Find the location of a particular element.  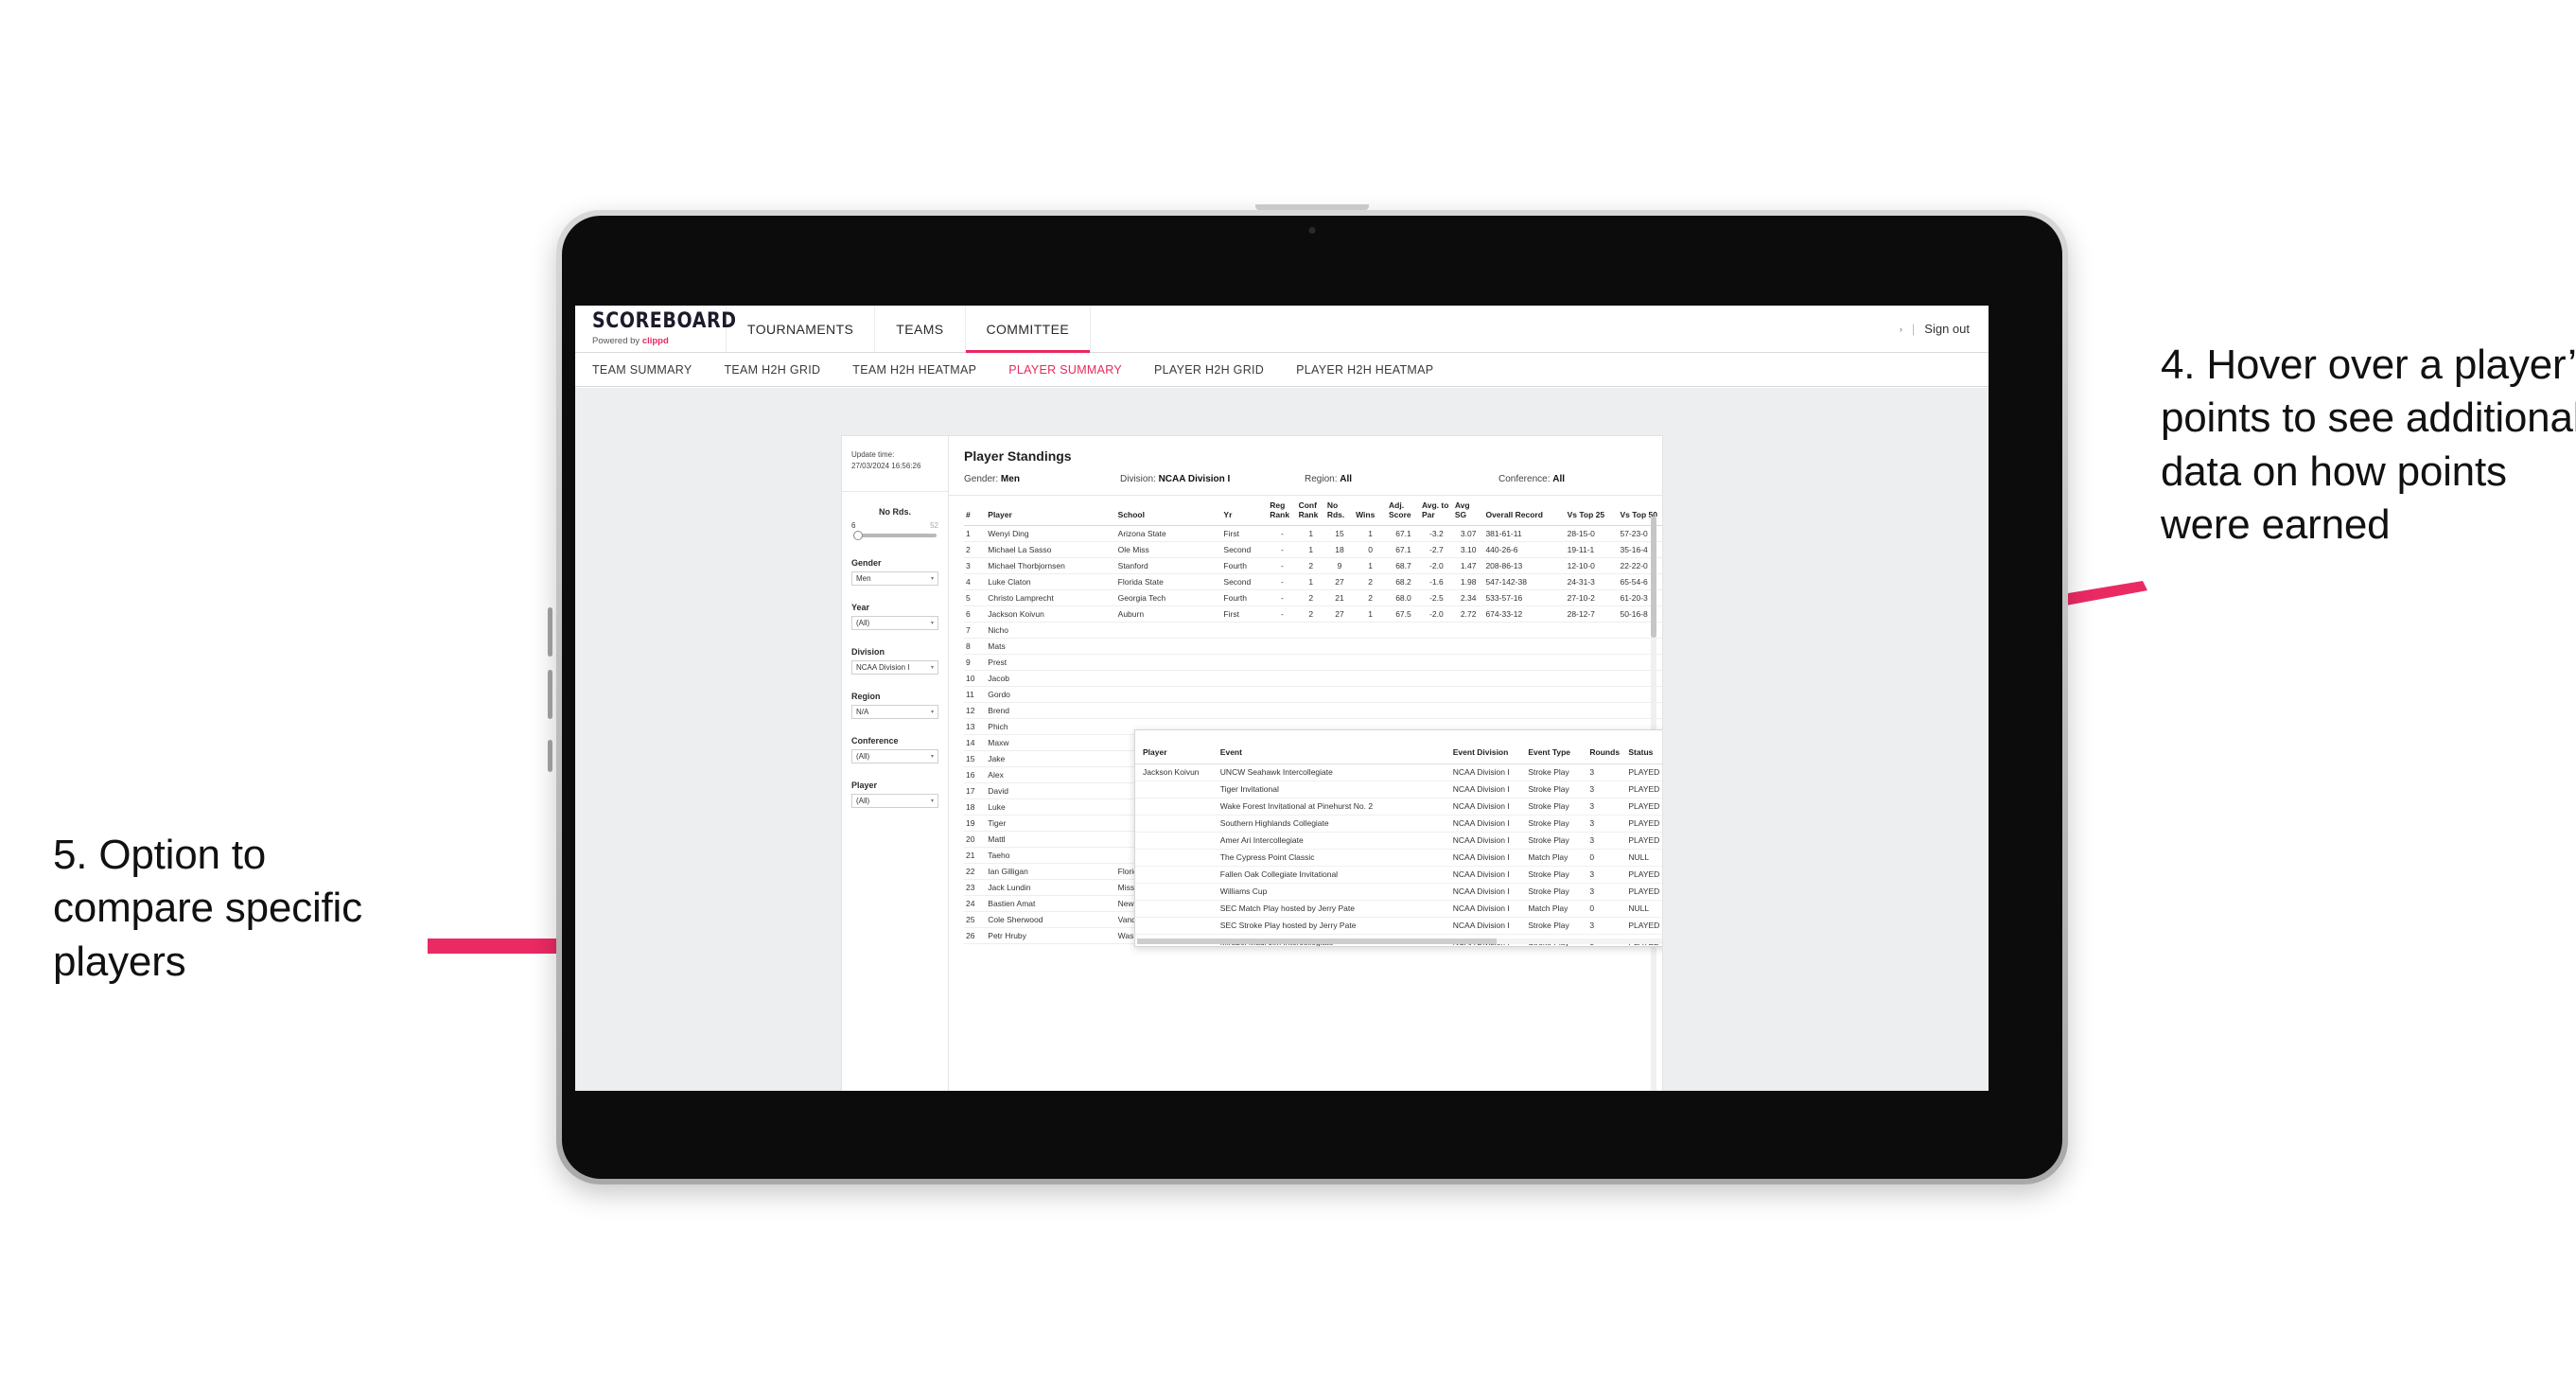

cell-player: Maxw is located at coordinates (1051, 742).